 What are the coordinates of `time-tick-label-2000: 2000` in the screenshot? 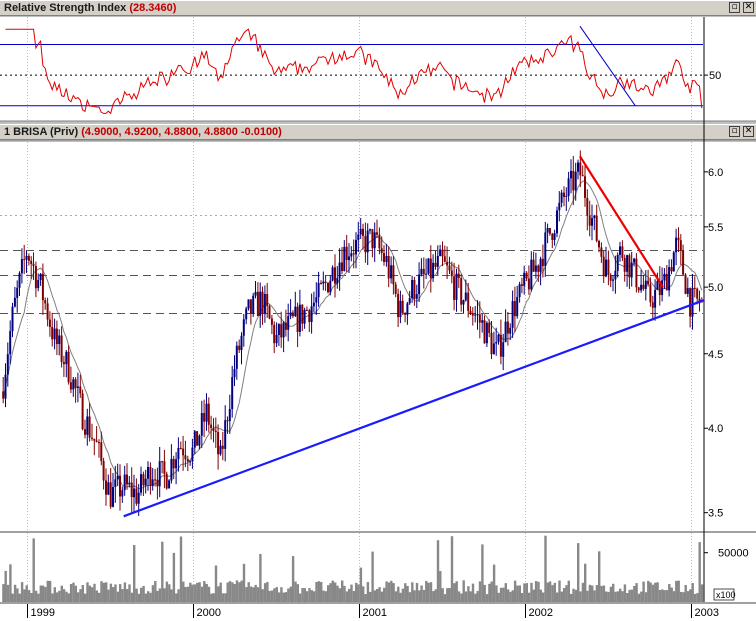 It's located at (209, 613).